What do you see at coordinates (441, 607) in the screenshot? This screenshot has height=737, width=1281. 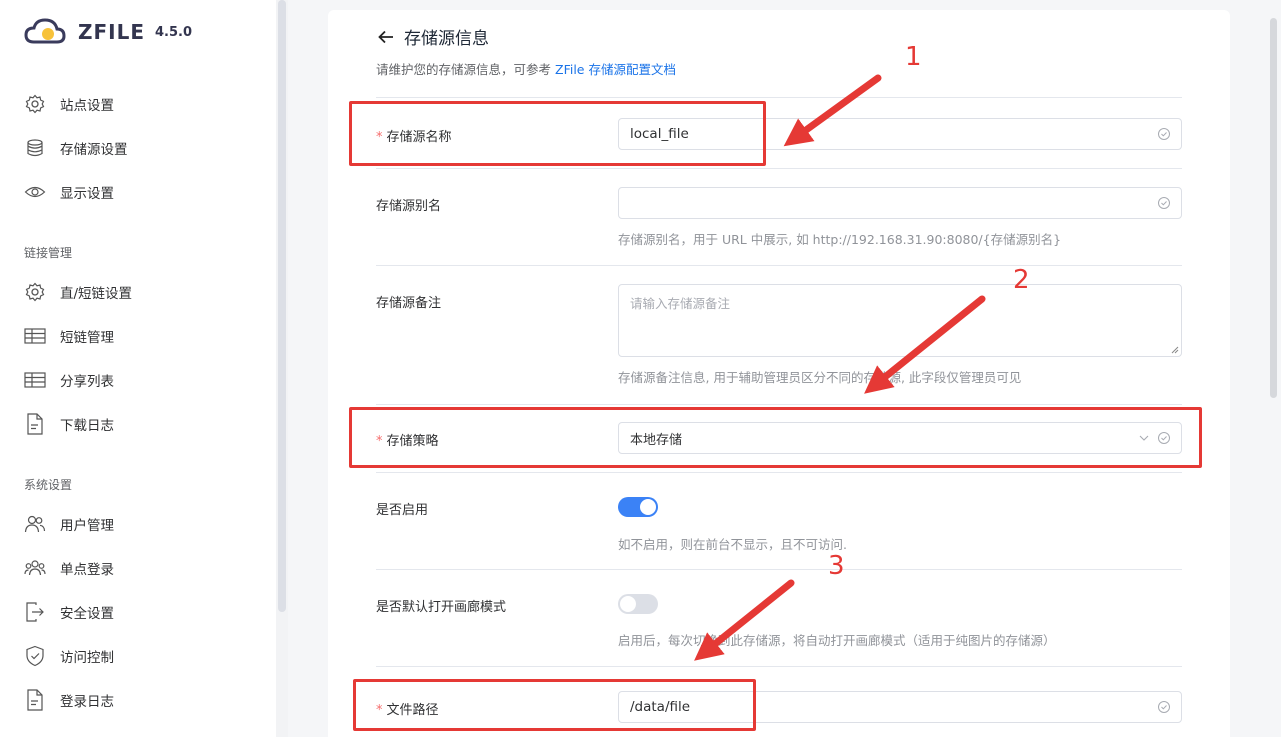 I see `gallery-mode-label: 是否默认打开画廊模式` at bounding box center [441, 607].